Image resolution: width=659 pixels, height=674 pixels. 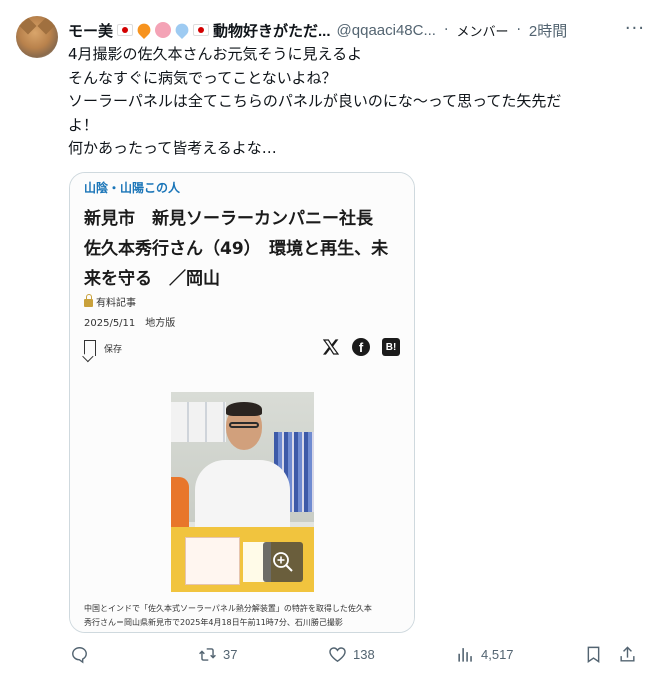 I want to click on share-icons: f B!, so click(x=361, y=347).